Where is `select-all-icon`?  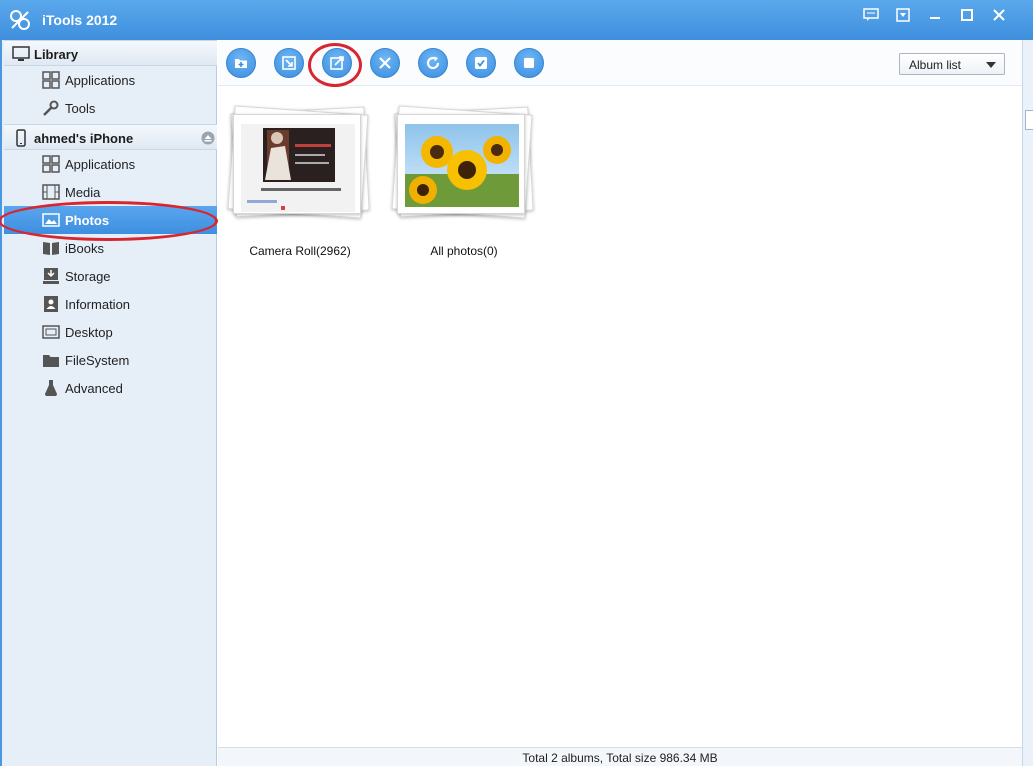
select-all-icon is located at coordinates (481, 63).